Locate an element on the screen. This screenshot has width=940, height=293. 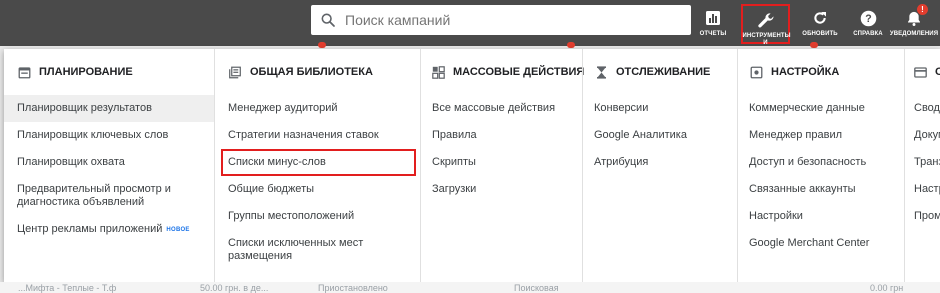
row-cell: Поисковая is located at coordinates (536, 288).